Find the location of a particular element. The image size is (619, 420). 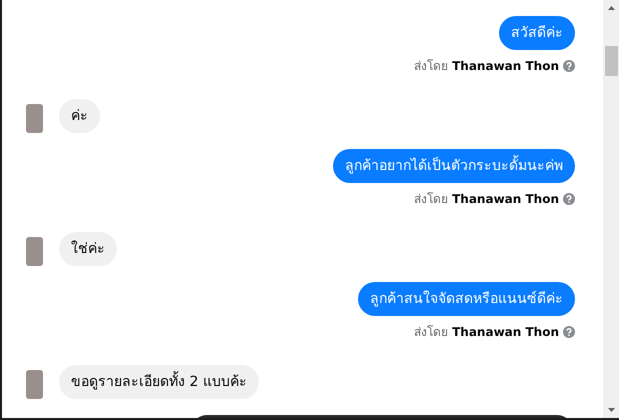

received-message-bubble: ขอดูรายละเอียดทั้ง 2 แบบค้ะ is located at coordinates (159, 382).